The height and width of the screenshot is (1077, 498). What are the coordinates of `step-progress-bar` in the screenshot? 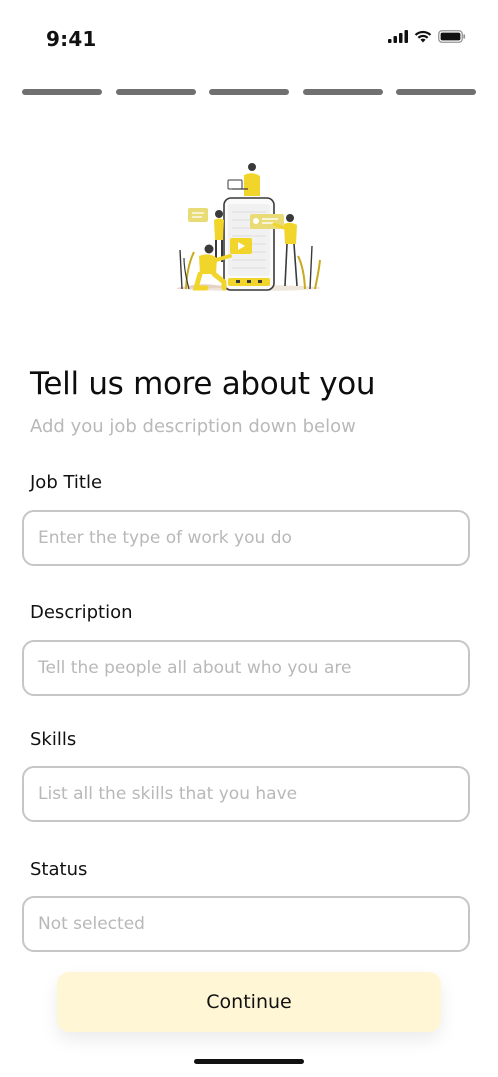 It's located at (249, 92).